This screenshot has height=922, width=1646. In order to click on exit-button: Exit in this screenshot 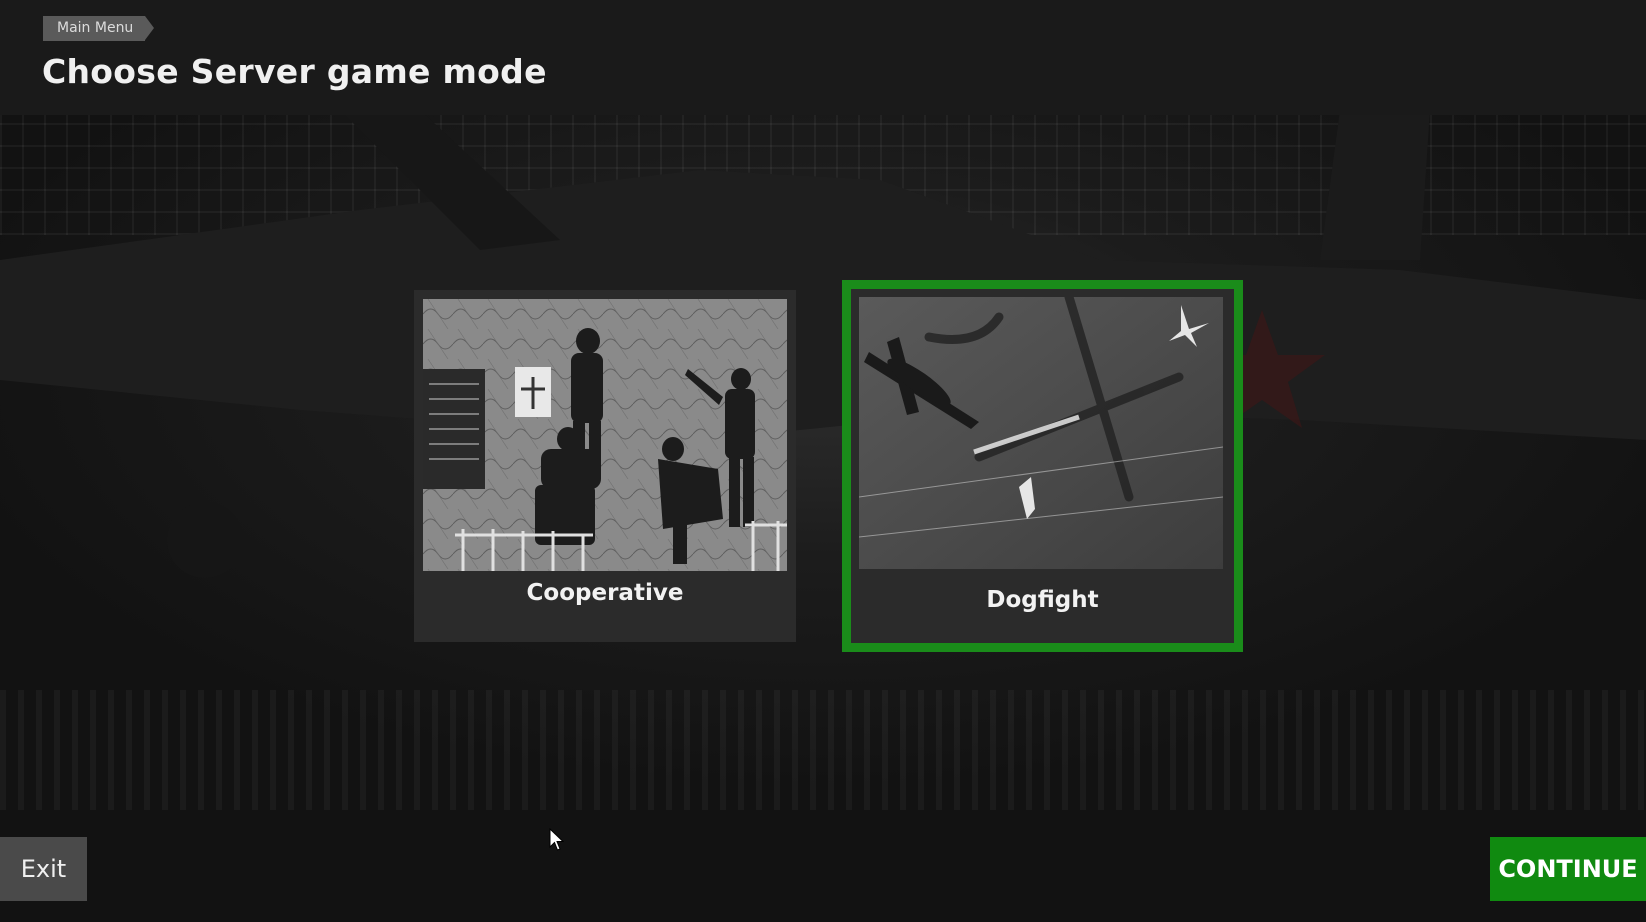, I will do `click(43, 869)`.